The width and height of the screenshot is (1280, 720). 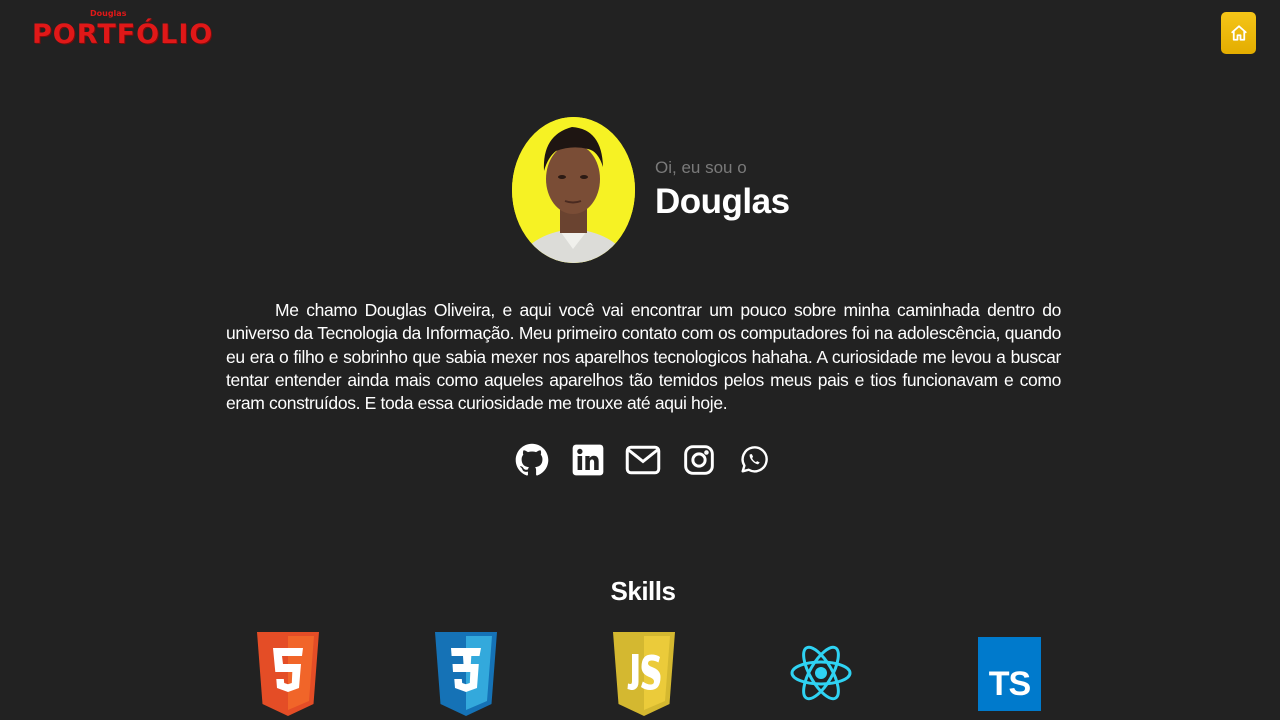 I want to click on social-links, so click(x=644, y=460).